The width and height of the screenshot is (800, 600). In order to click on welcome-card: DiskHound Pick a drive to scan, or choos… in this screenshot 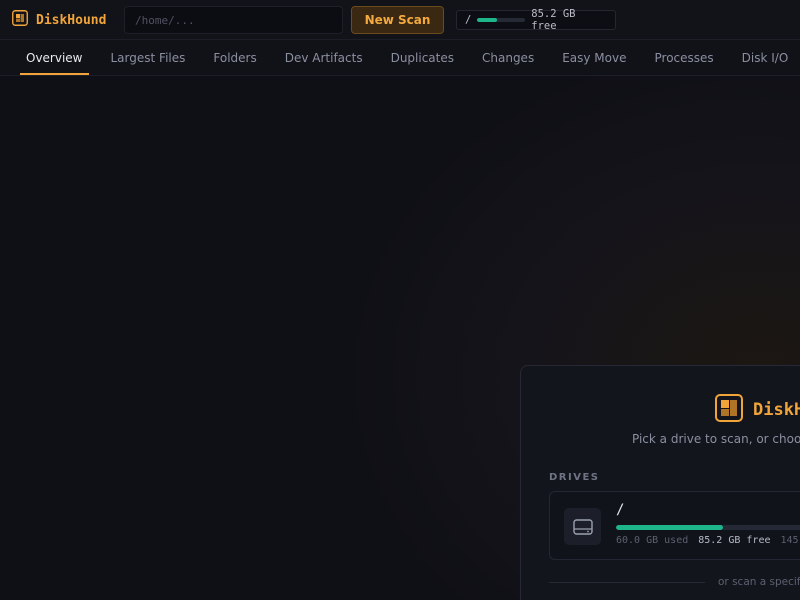, I will do `click(660, 482)`.